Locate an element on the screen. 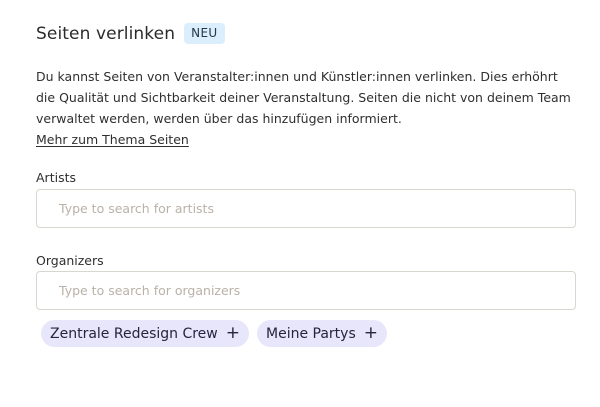 The height and width of the screenshot is (407, 600). suggestion-chip-meine-partys: Meine Partys + is located at coordinates (322, 333).